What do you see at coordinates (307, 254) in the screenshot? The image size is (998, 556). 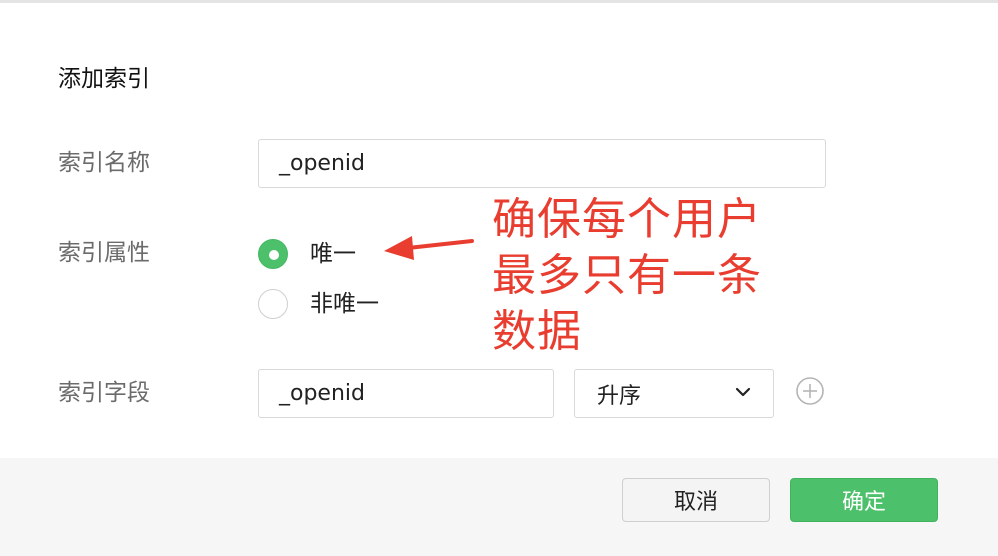 I see `radio-unique-row: 唯一` at bounding box center [307, 254].